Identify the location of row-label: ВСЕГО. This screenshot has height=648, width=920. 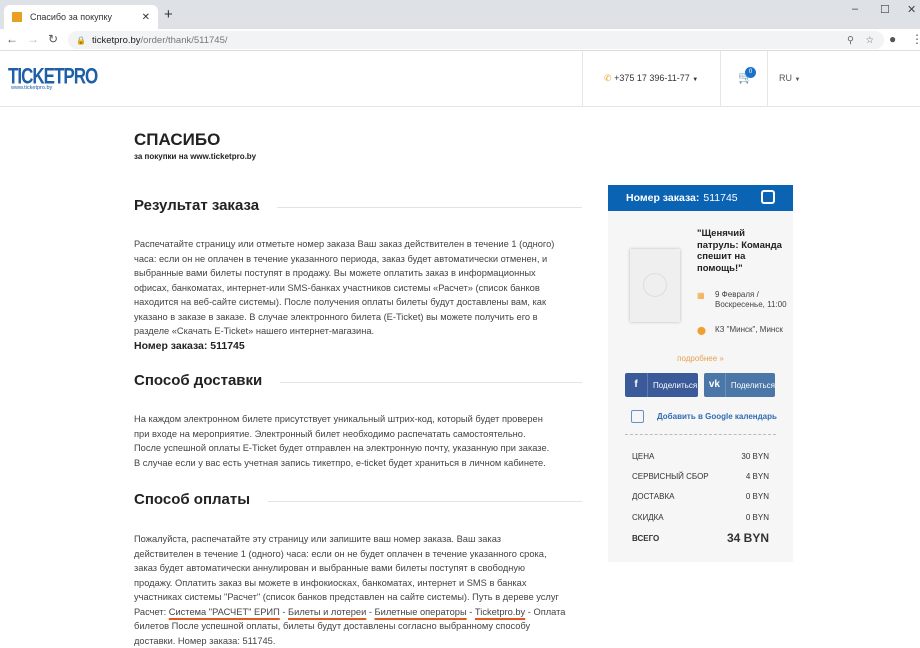
(645, 538).